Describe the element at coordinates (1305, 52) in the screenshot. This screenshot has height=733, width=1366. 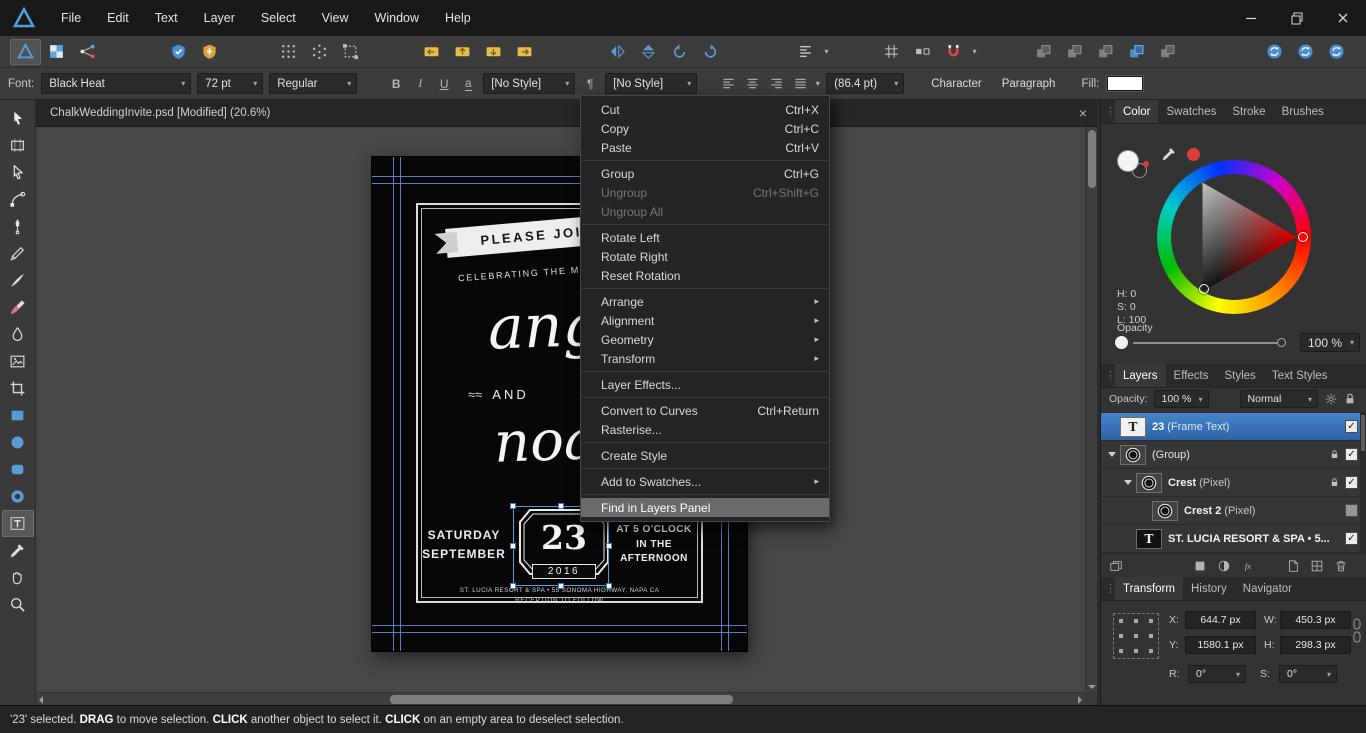
I see `orb-button` at that location.